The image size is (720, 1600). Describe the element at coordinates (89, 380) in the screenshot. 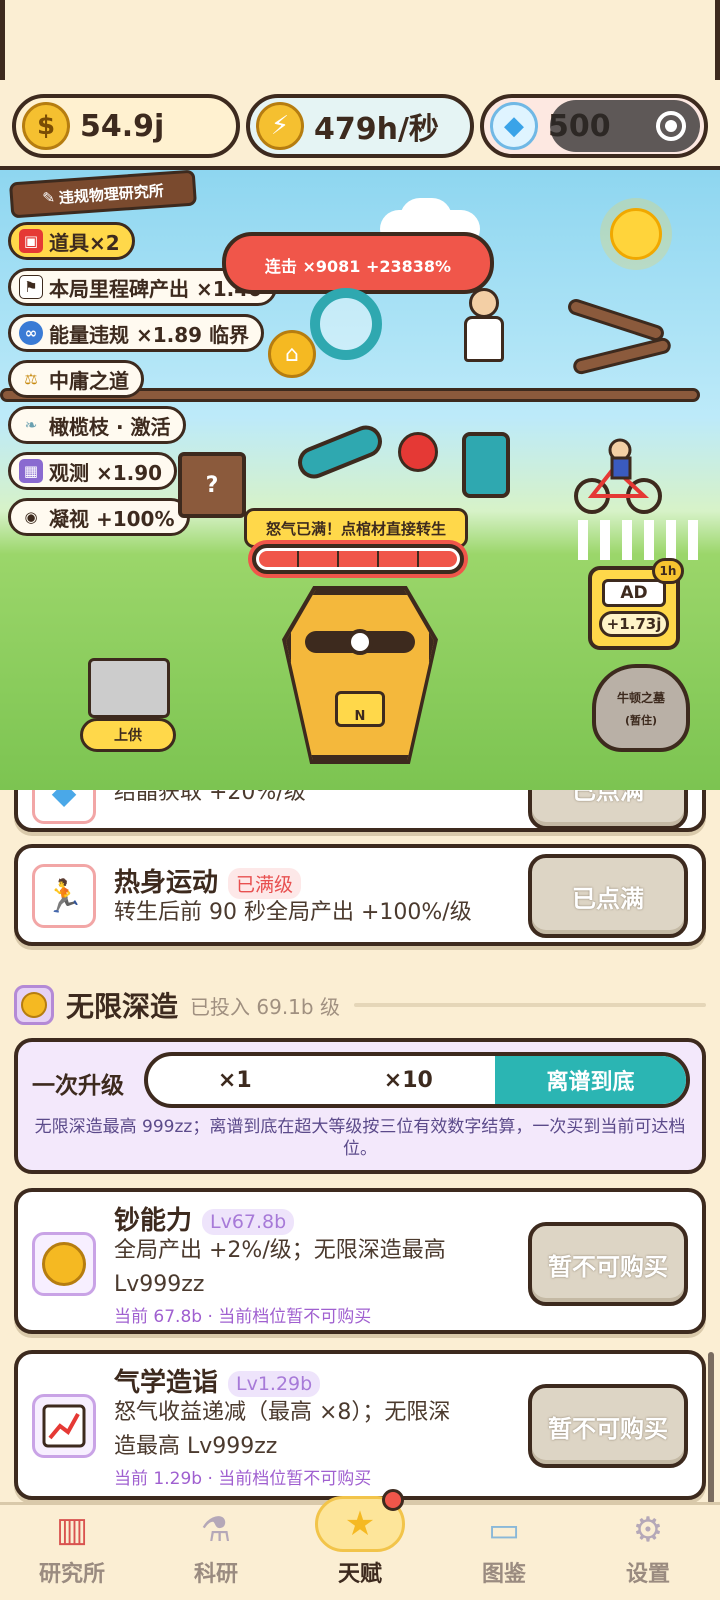

I see `buff-label: 中庸之道` at that location.